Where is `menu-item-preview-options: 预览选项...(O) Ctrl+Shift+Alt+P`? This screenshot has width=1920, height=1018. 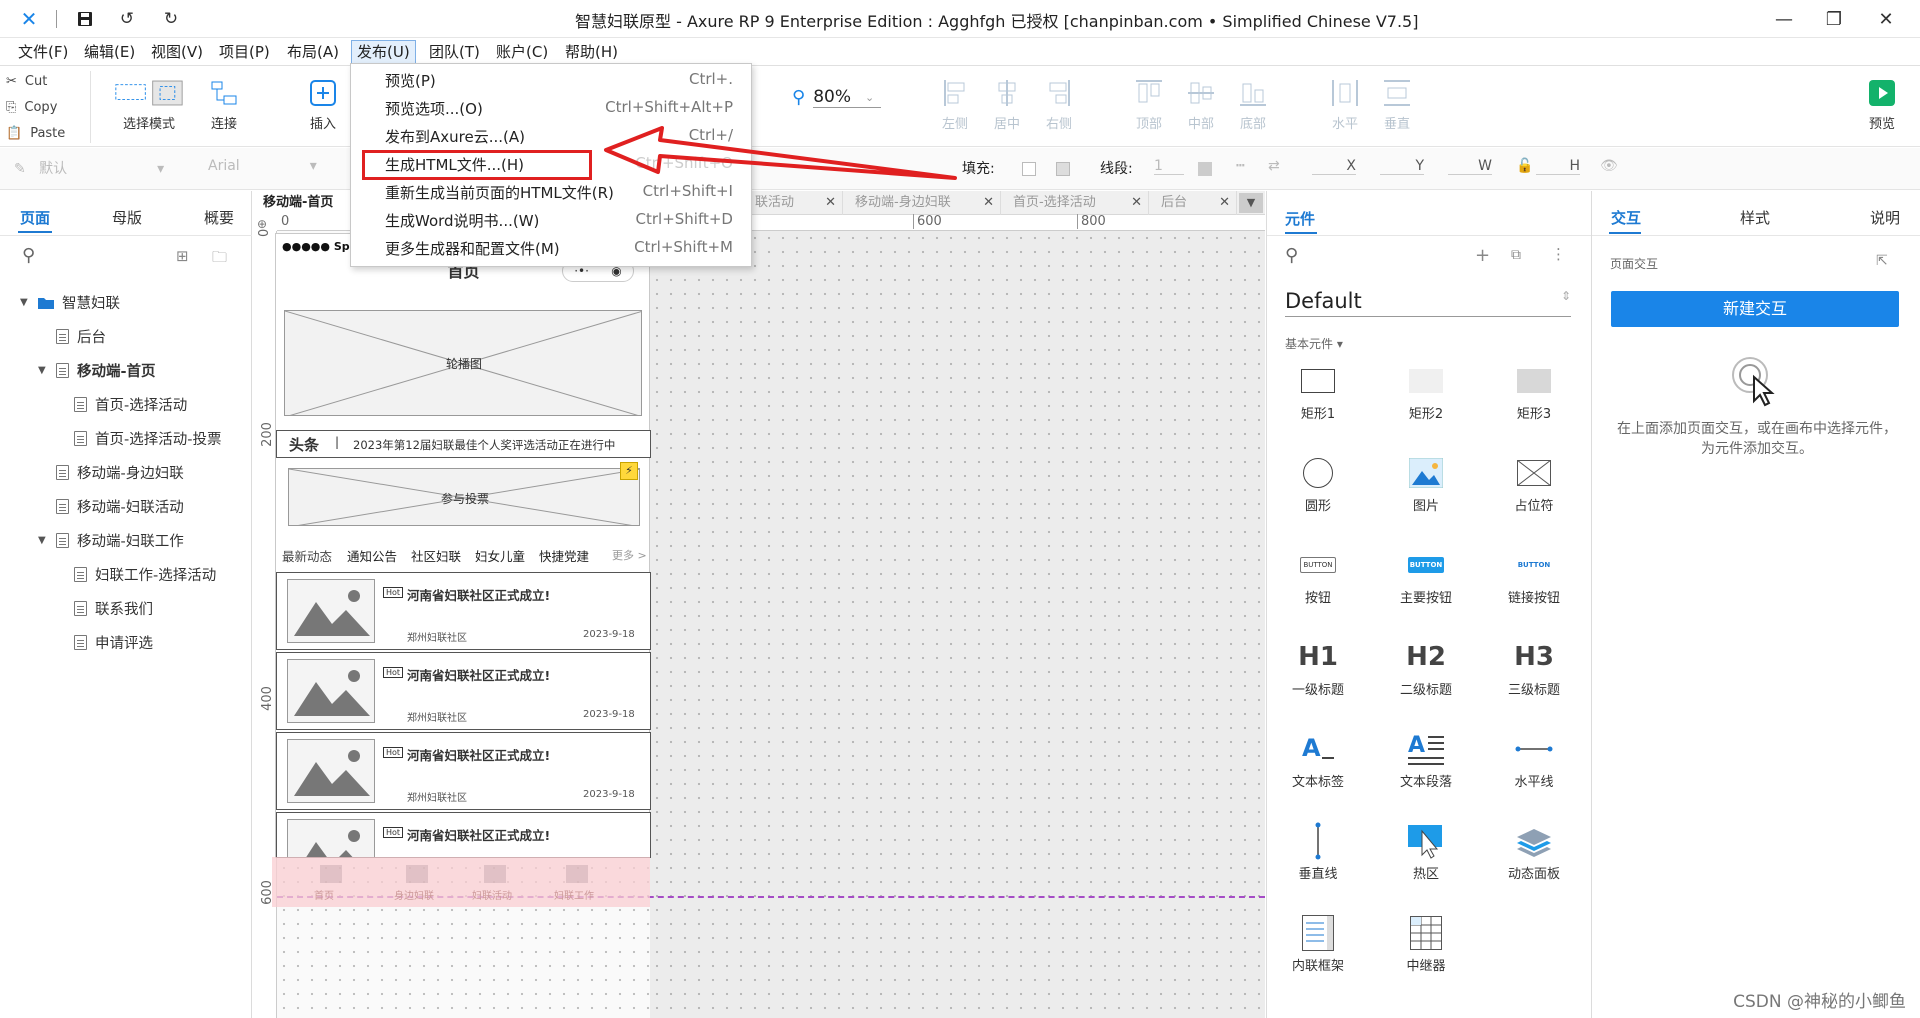
menu-item-preview-options: 预览选项...(O) Ctrl+Shift+Alt+P is located at coordinates (551, 108).